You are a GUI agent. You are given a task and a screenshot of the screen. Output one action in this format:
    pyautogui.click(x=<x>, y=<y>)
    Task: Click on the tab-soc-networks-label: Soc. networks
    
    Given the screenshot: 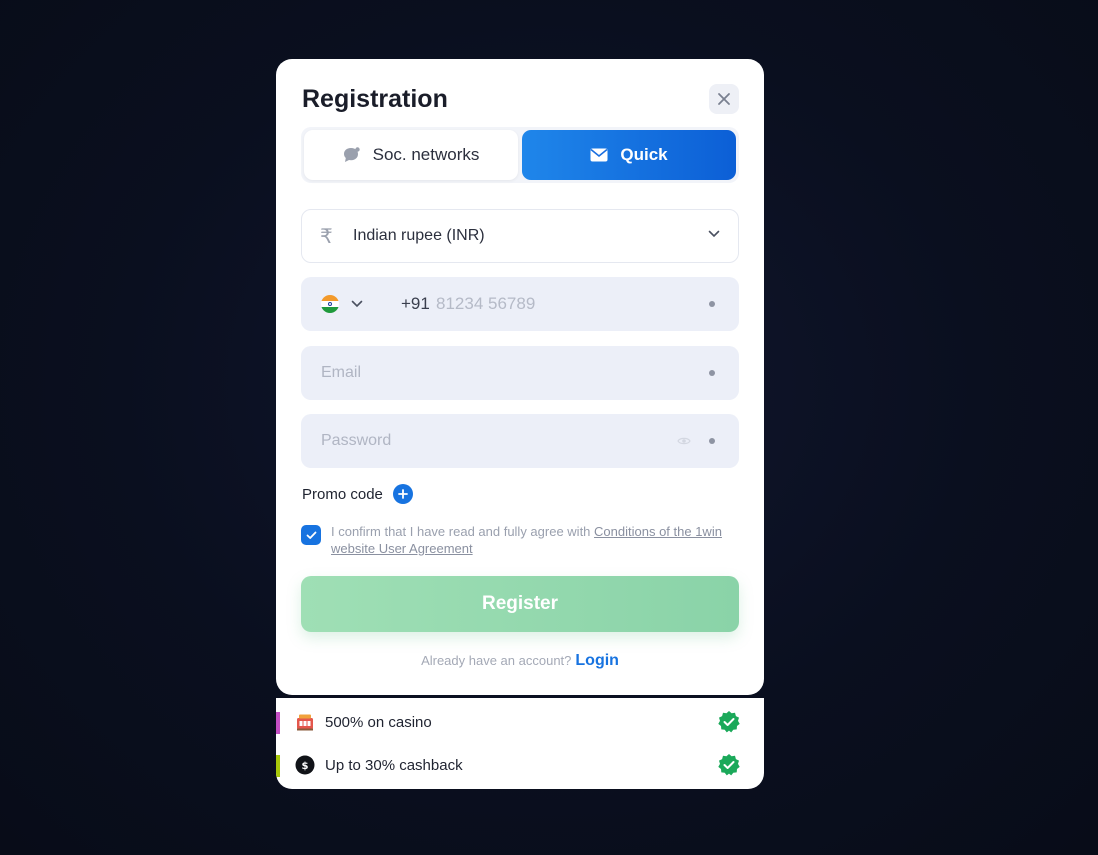 What is the action you would take?
    pyautogui.click(x=426, y=154)
    